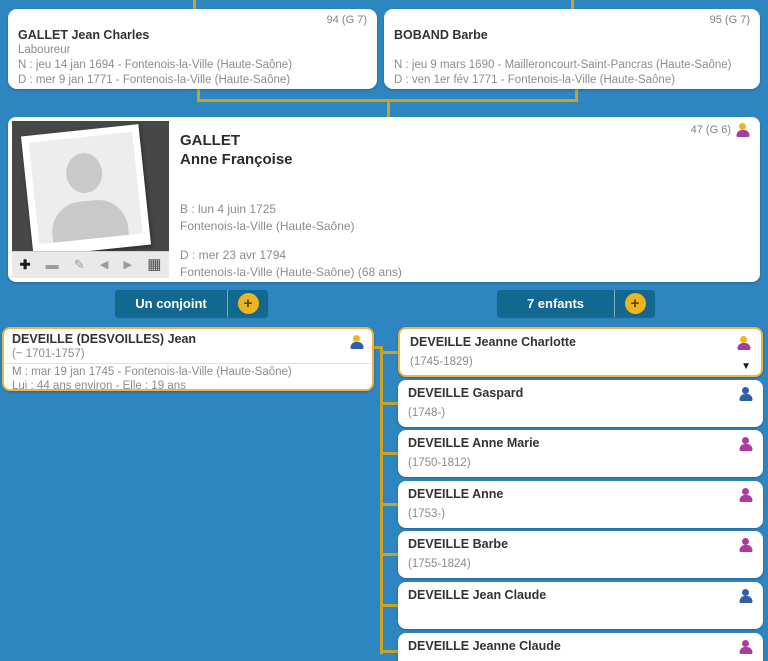 The height and width of the screenshot is (661, 768). Describe the element at coordinates (128, 265) in the screenshot. I see `next-photo-icon: ▶` at that location.